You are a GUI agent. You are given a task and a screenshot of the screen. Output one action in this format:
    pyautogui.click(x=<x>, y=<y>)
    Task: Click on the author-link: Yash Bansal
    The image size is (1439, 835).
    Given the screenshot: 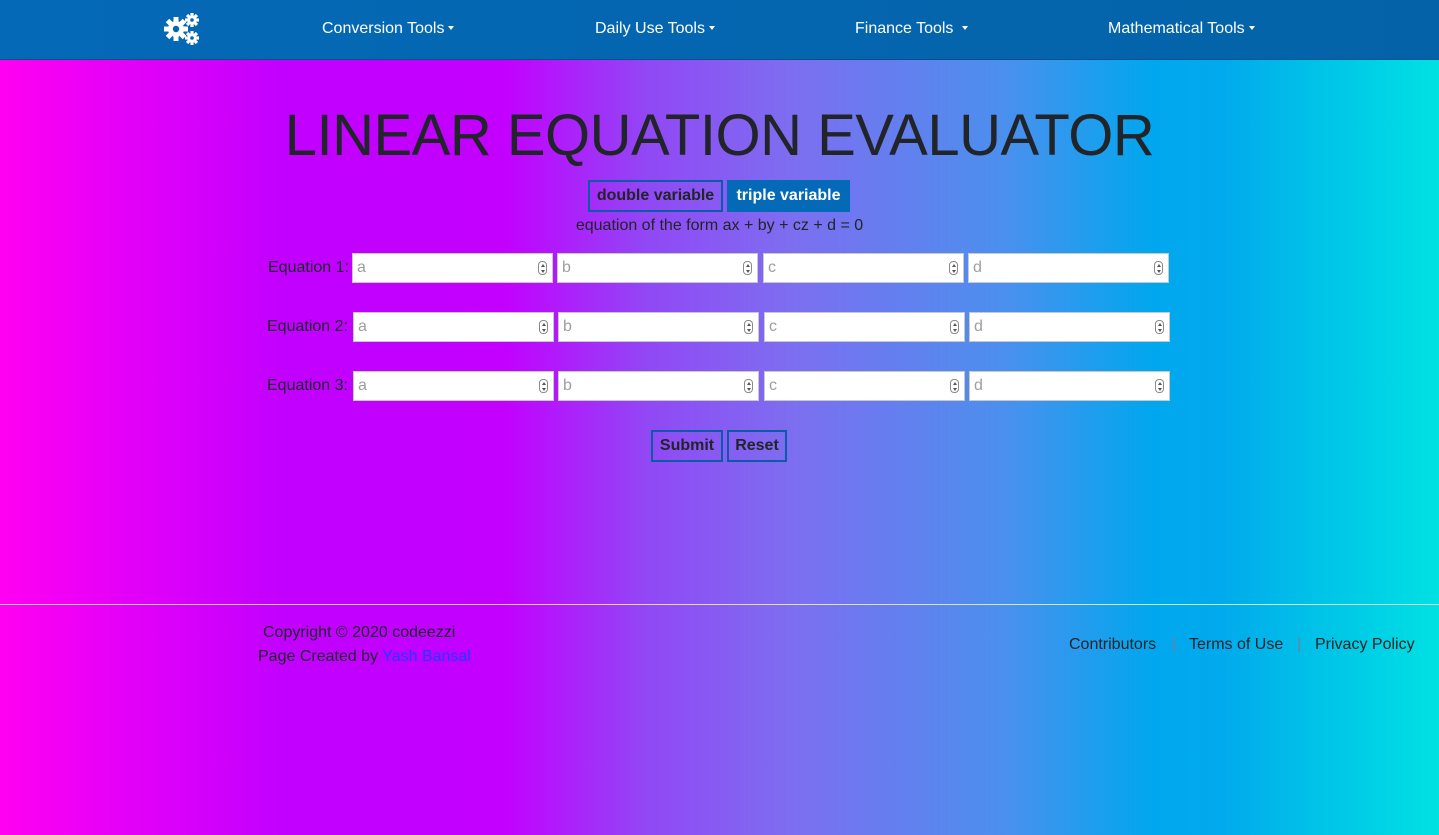 What is the action you would take?
    pyautogui.click(x=426, y=656)
    